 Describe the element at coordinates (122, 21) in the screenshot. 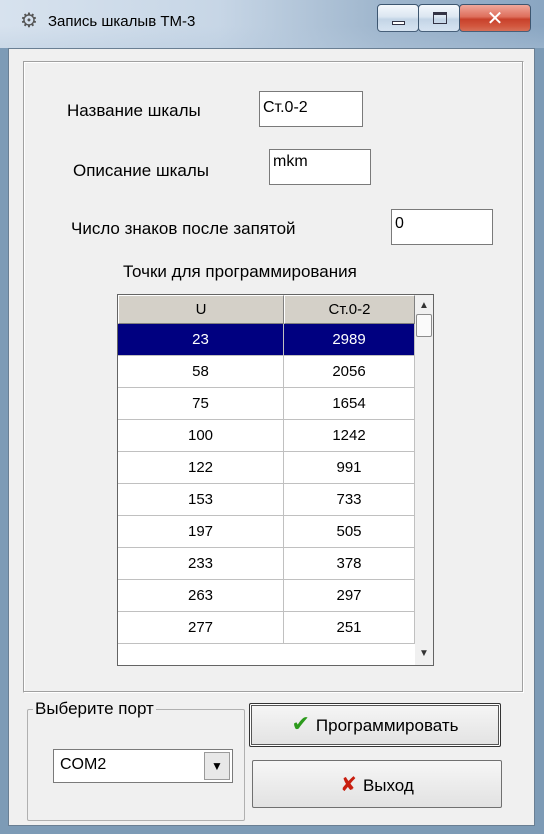

I see `window-title: Запись шкалыв ТМ-3` at that location.